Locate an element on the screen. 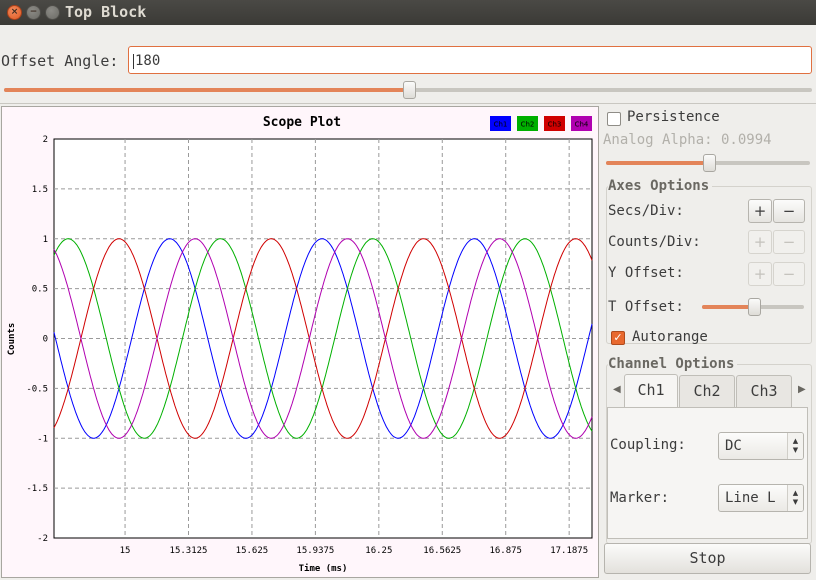 The width and height of the screenshot is (816, 580). close-icon: × is located at coordinates (14, 12).